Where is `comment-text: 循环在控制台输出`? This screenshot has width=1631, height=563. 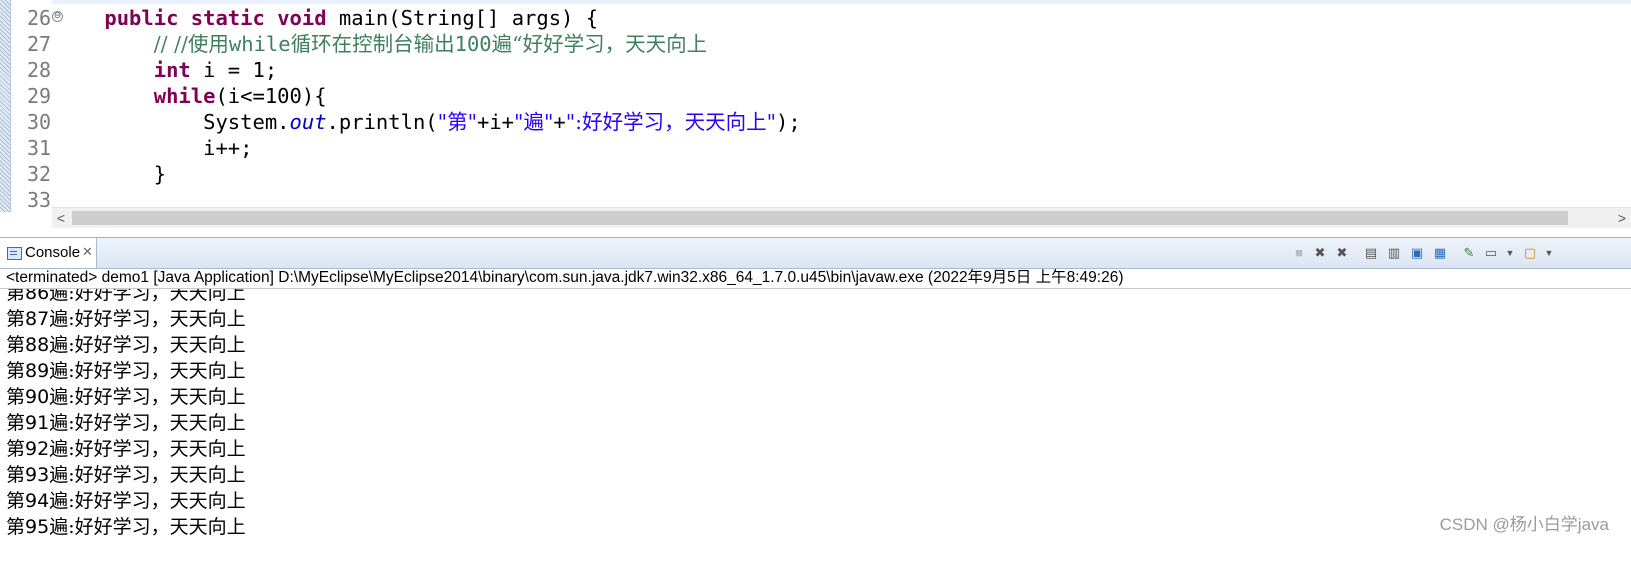 comment-text: 循环在控制台输出 is located at coordinates (372, 44).